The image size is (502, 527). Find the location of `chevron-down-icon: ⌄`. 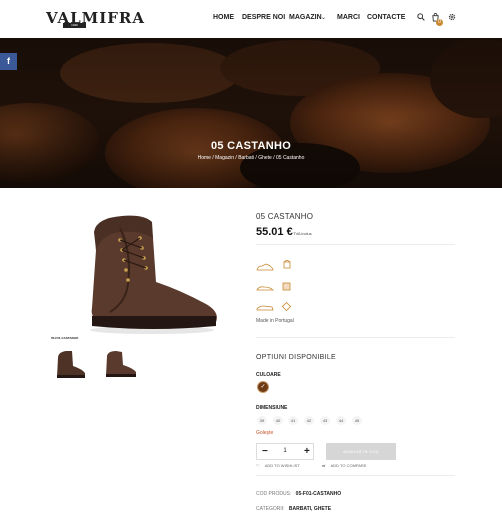

chevron-down-icon: ⌄ is located at coordinates (323, 17).